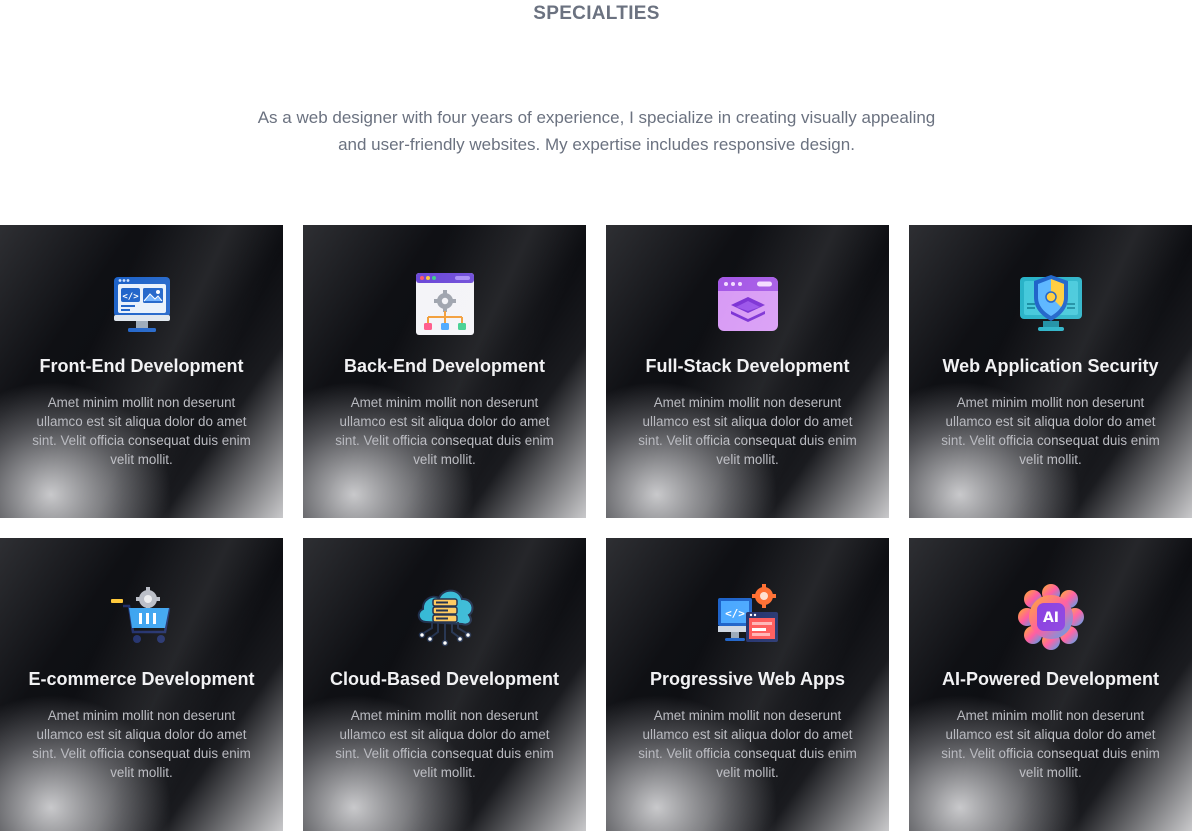  I want to click on card-title: Back-End Development, so click(444, 366).